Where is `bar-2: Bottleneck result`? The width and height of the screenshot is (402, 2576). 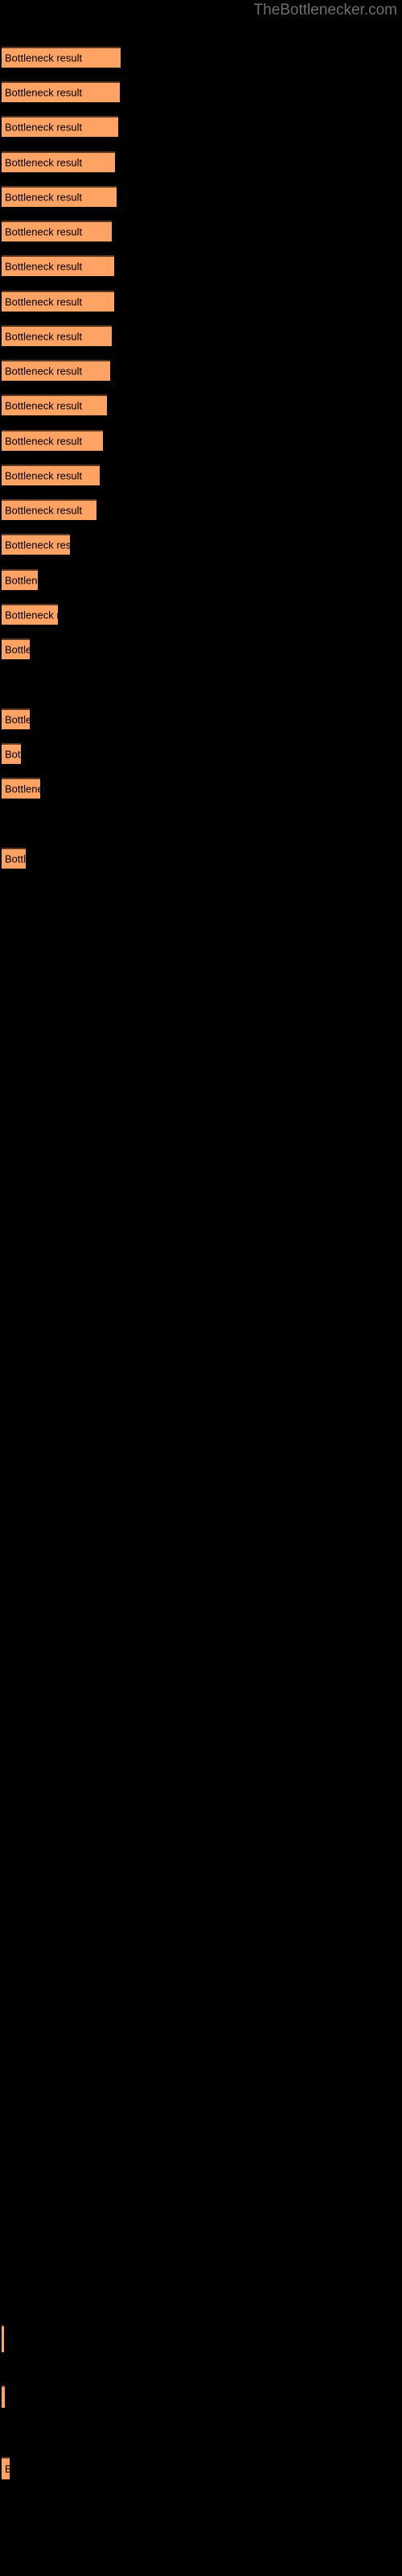
bar-2: Bottleneck result is located at coordinates (61, 91).